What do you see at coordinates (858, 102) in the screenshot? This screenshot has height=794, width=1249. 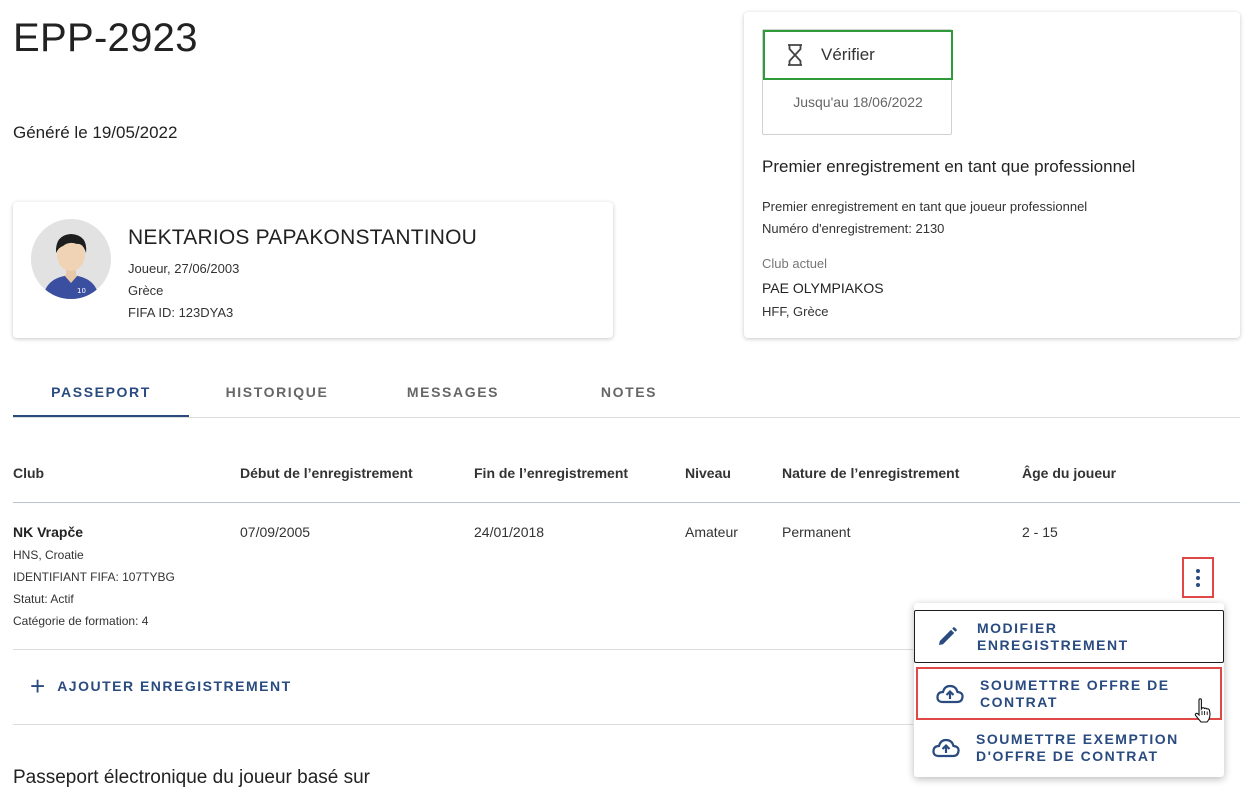 I see `verify-deadline: Jusqu'au 18/06/2022` at bounding box center [858, 102].